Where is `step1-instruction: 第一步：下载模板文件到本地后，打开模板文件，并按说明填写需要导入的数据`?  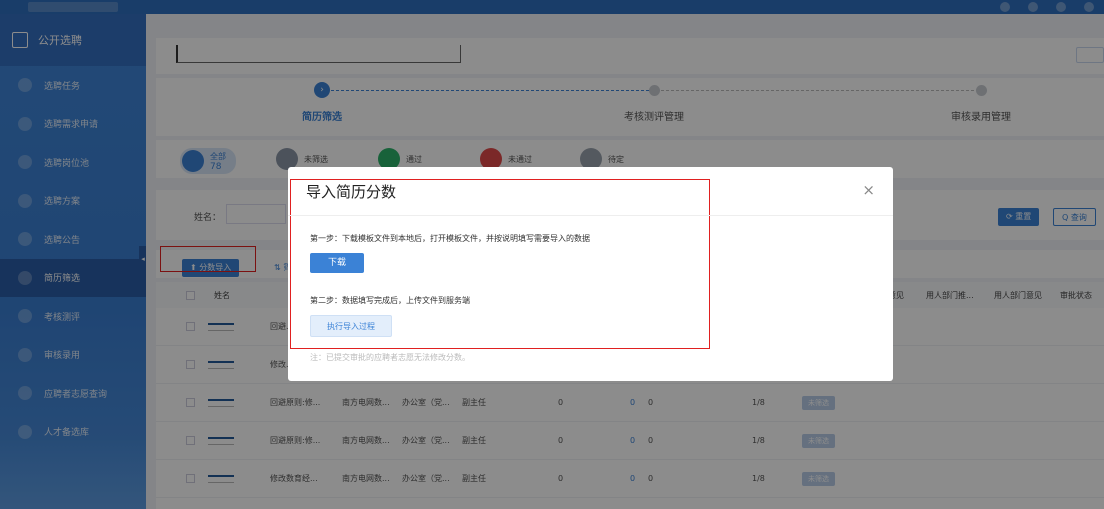 step1-instruction: 第一步：下载模板文件到本地后，打开模板文件，并按说明填写需要导入的数据 is located at coordinates (450, 238).